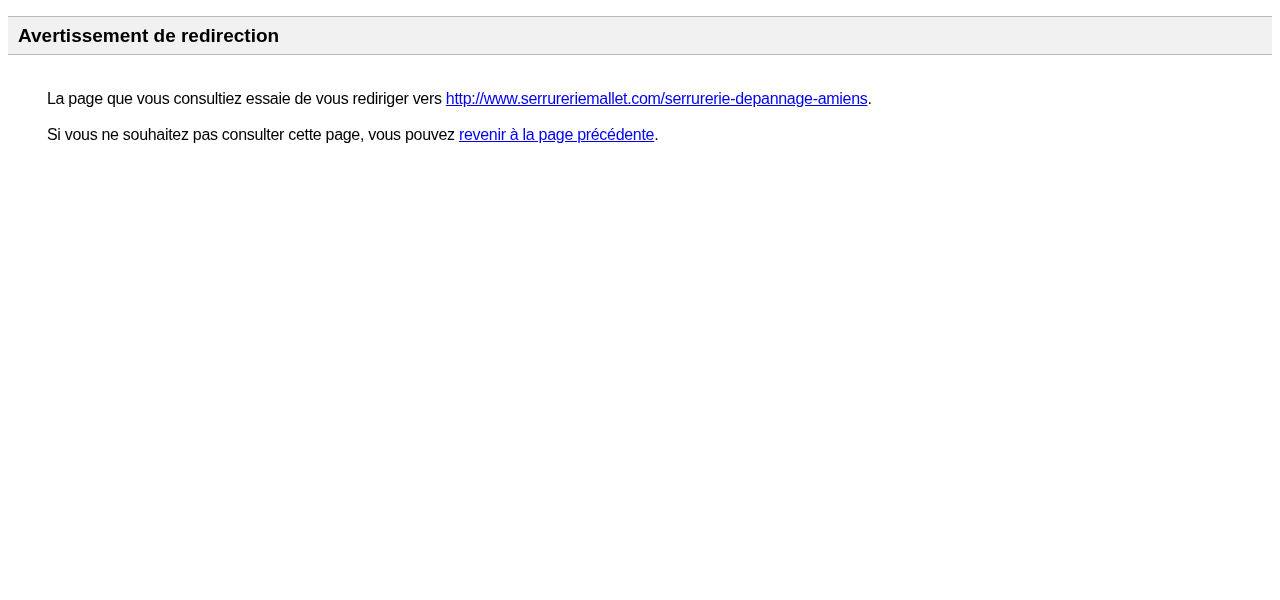 Image resolution: width=1280 pixels, height=600 pixels. What do you see at coordinates (656, 98) in the screenshot?
I see `text-link: http://www.serrureriemallet.com/serrurerie-depannage-amiens` at bounding box center [656, 98].